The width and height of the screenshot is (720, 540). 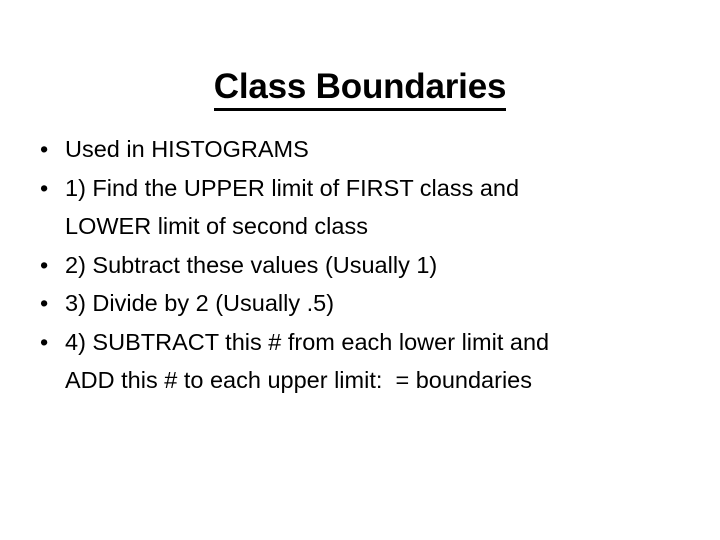 What do you see at coordinates (216, 226) in the screenshot?
I see `bullet-line-continuation: LOWER limit of second class` at bounding box center [216, 226].